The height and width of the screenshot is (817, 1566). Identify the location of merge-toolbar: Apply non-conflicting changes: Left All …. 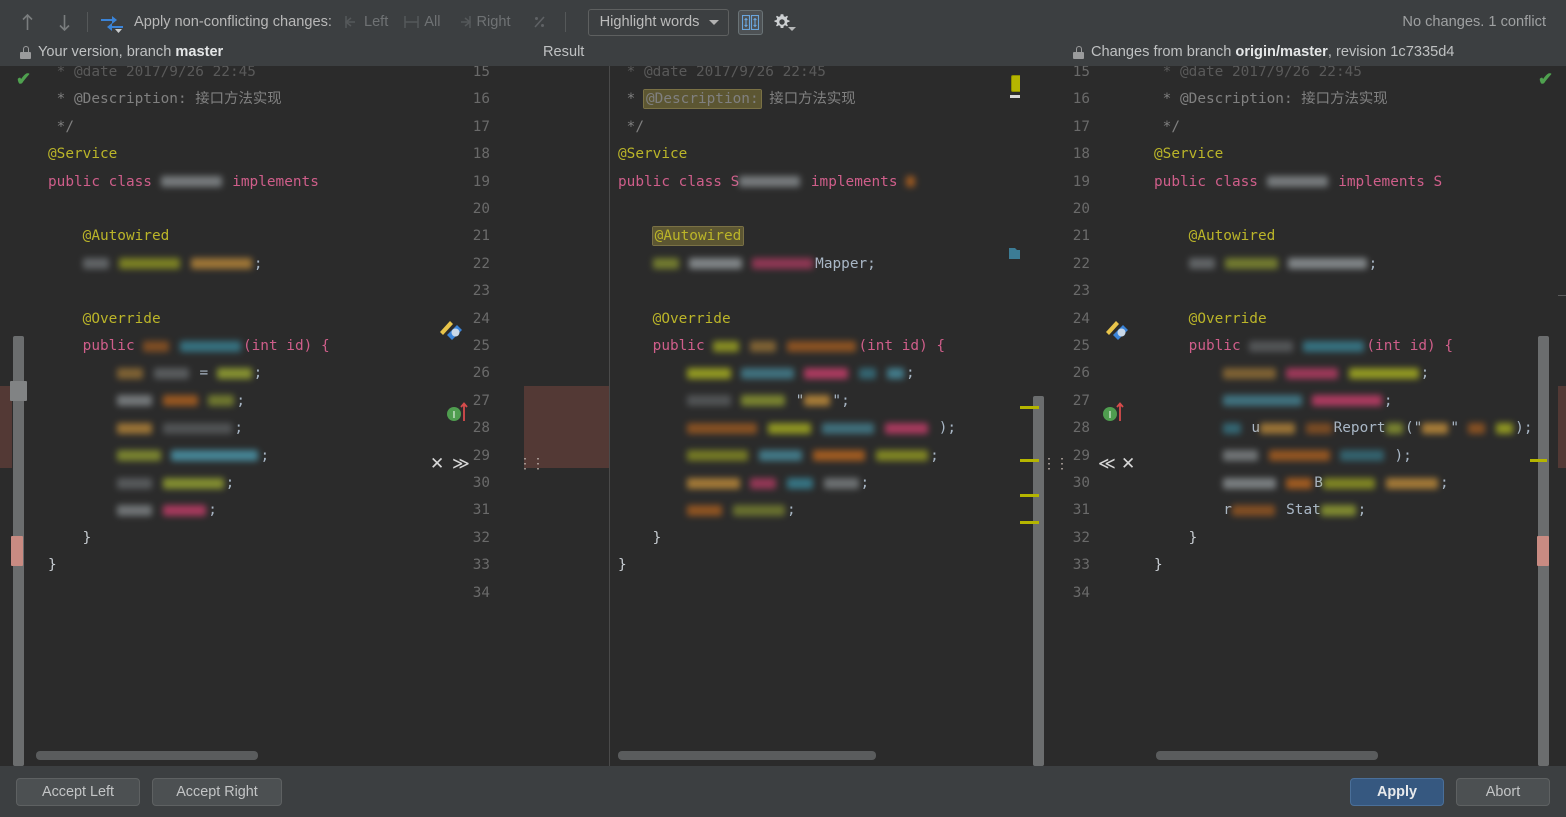
(783, 22).